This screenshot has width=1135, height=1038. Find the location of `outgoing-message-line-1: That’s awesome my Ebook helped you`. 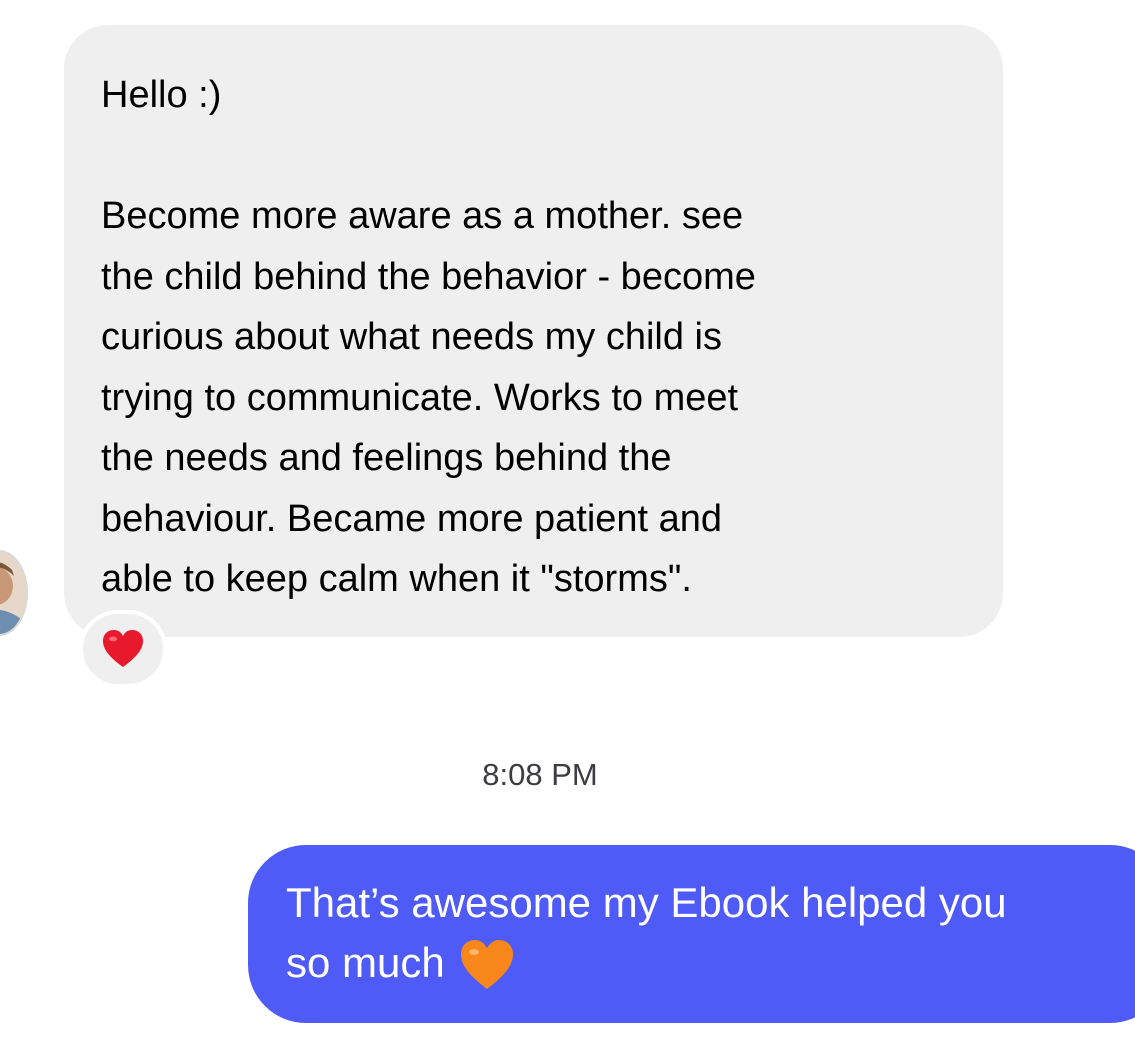

outgoing-message-line-1: That’s awesome my Ebook helped you is located at coordinates (646, 902).